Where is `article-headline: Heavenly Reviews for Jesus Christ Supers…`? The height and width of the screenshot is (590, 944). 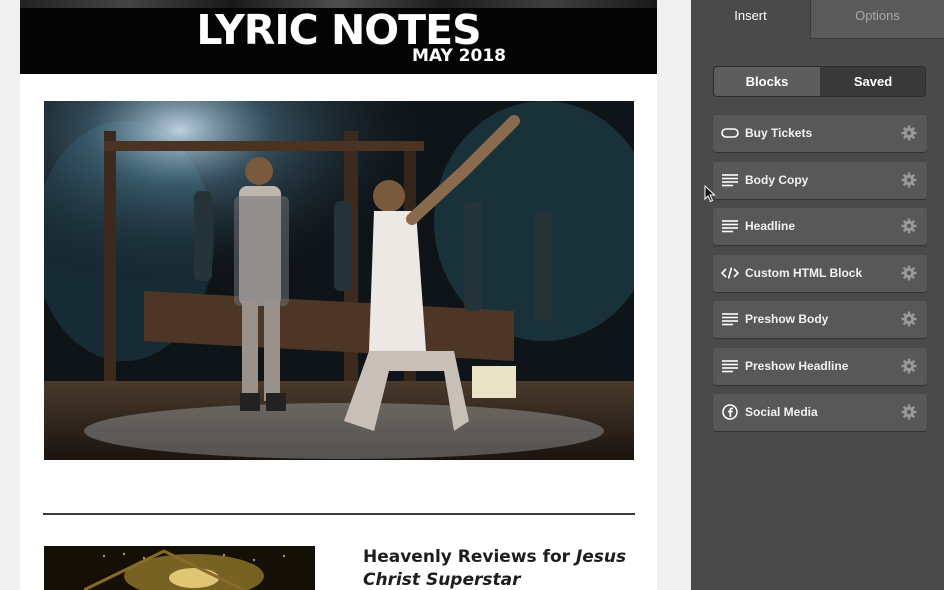
article-headline: Heavenly Reviews for Jesus Christ Supers… is located at coordinates (498, 568).